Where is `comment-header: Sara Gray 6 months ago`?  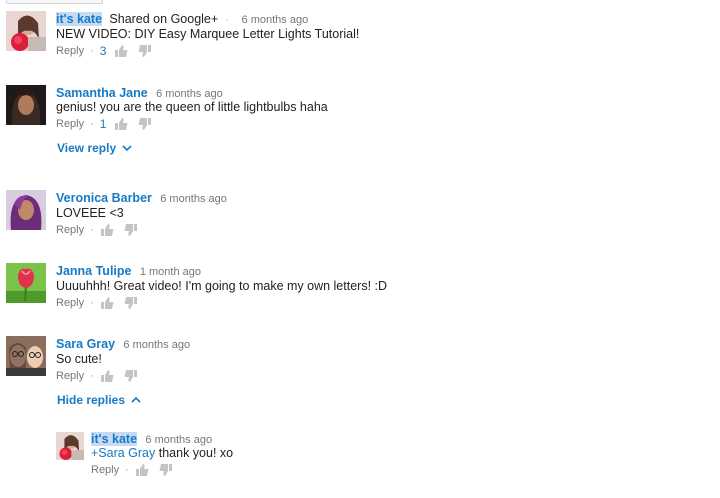
comment-header: Sara Gray 6 months ago is located at coordinates (123, 344).